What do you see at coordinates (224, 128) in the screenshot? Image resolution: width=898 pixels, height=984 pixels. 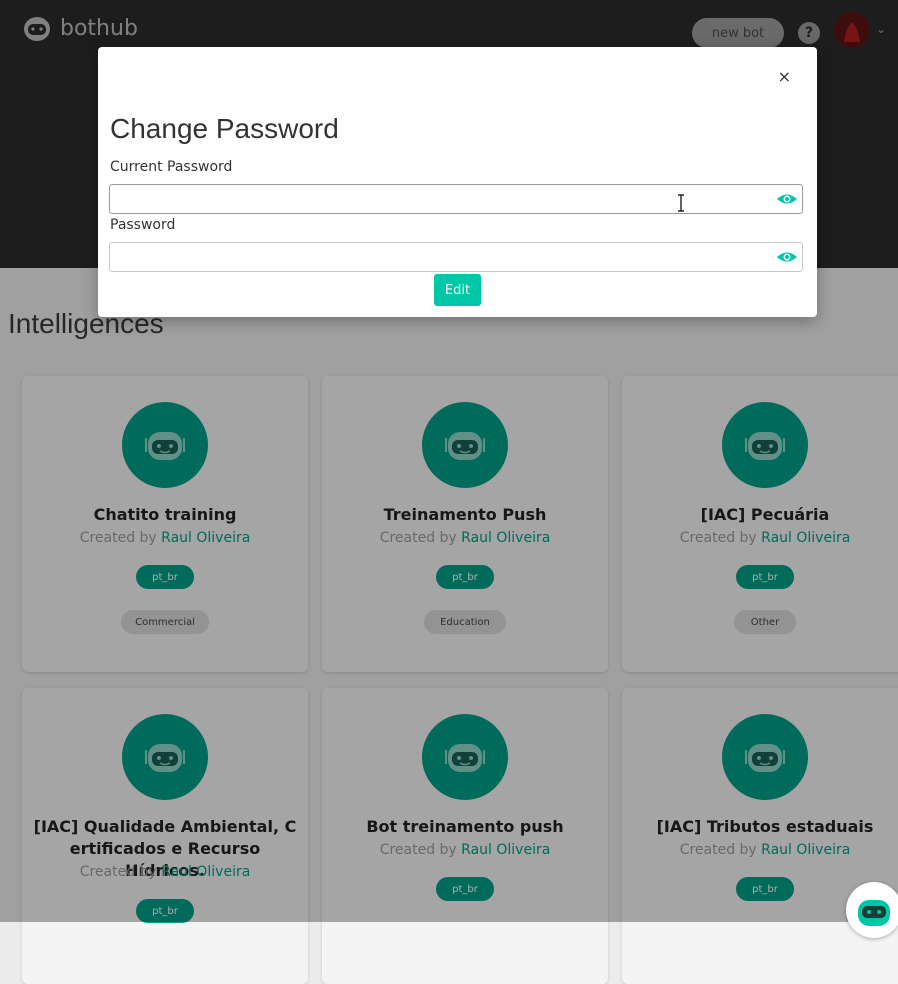 I see `modal-title: Change Password` at bounding box center [224, 128].